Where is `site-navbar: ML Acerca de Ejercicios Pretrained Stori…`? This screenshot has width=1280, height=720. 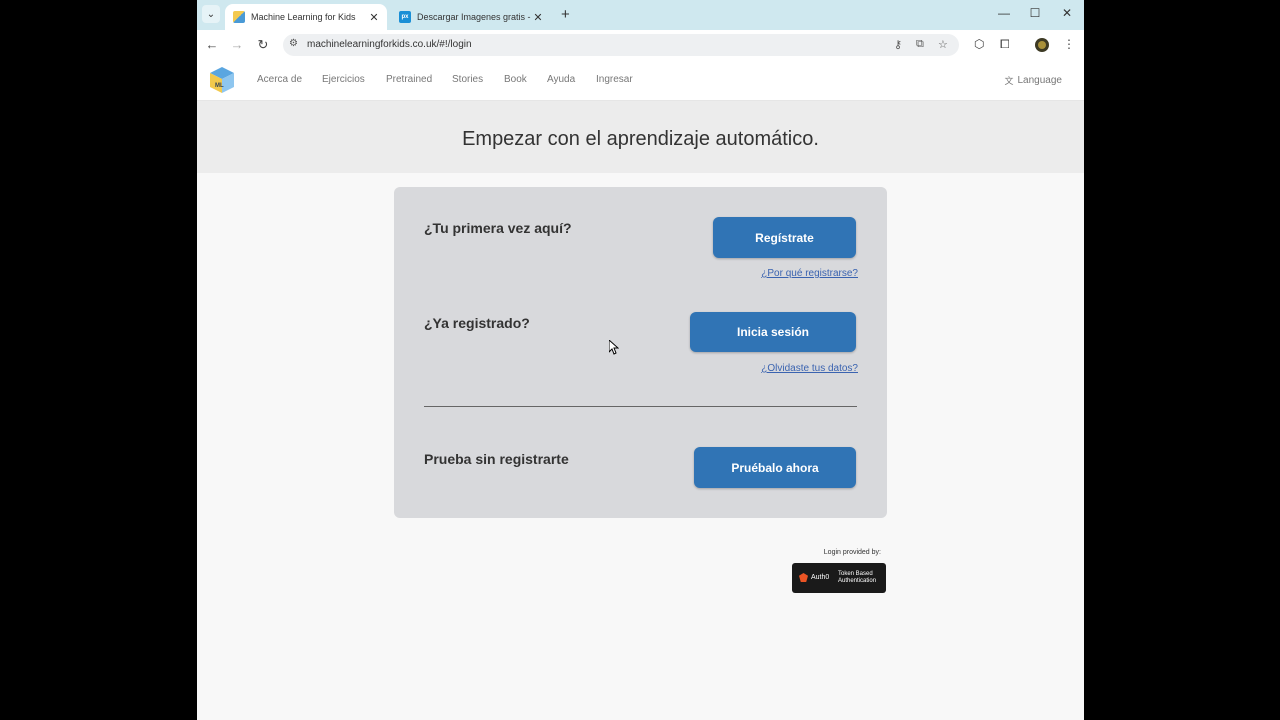 site-navbar: ML Acerca de Ejercicios Pretrained Stori… is located at coordinates (640, 80).